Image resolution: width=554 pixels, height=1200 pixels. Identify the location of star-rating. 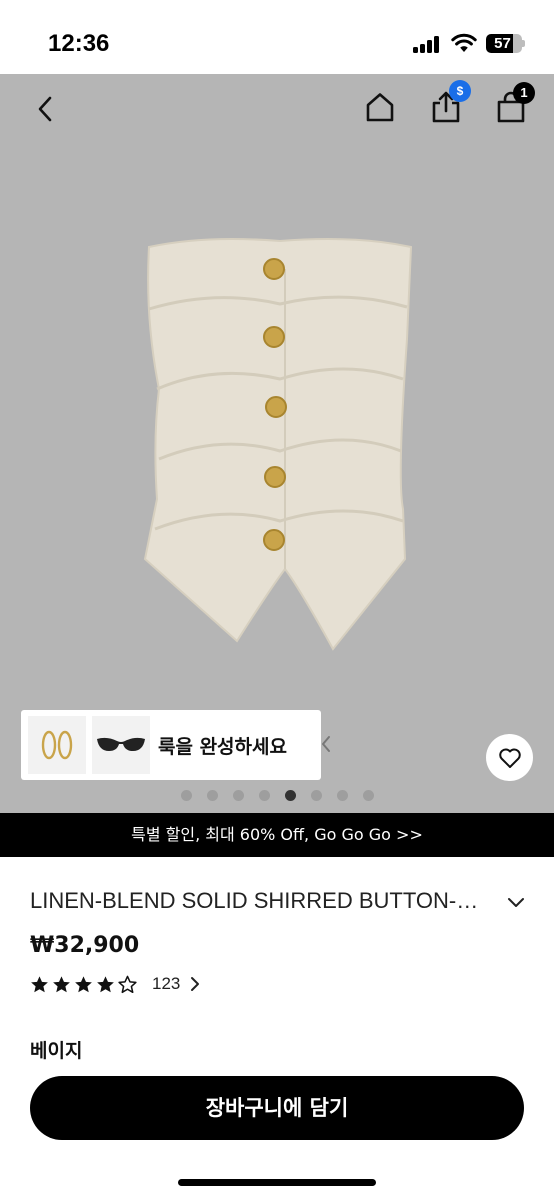
(85, 984).